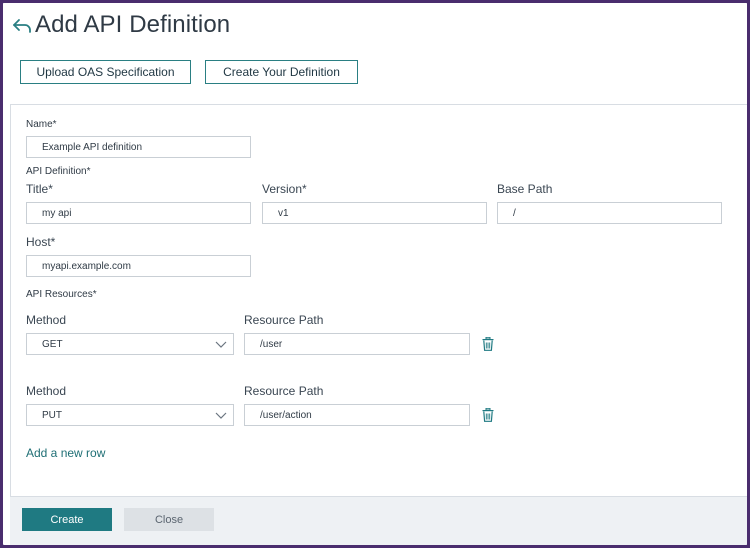 The height and width of the screenshot is (548, 750). Describe the element at coordinates (41, 242) in the screenshot. I see `host-label: Host*` at that location.